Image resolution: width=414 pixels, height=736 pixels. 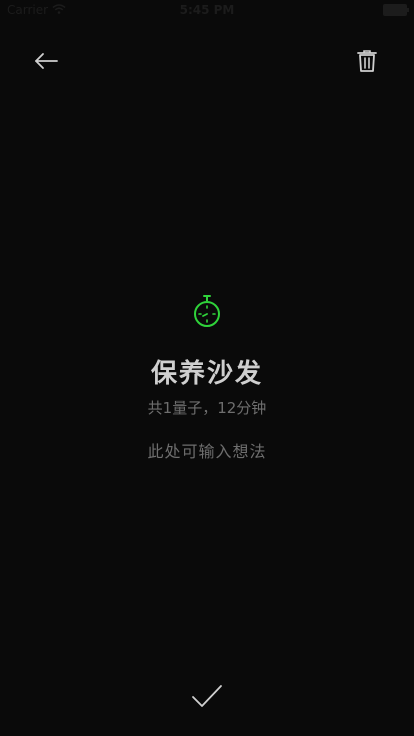 I want to click on note-input: 此处可输入想法, so click(x=207, y=452).